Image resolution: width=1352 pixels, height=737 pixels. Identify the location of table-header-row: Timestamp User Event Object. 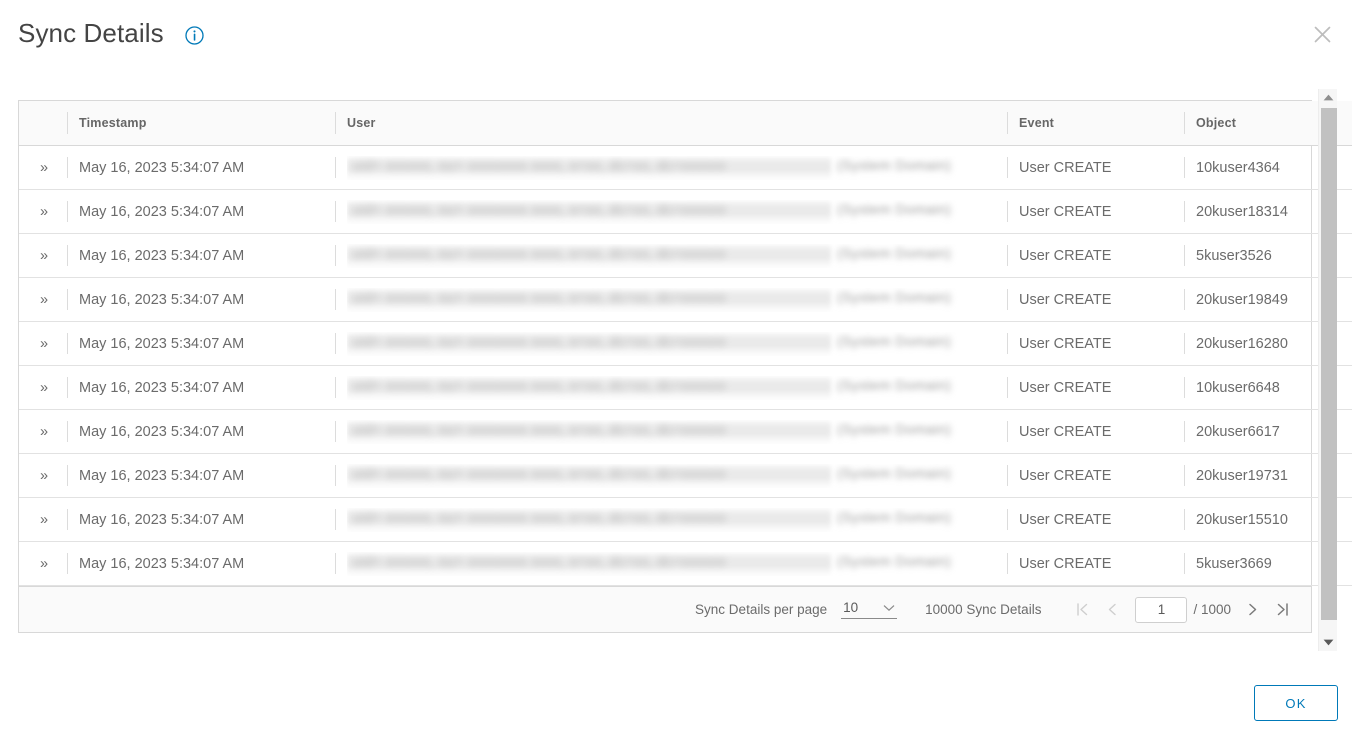
(685, 123).